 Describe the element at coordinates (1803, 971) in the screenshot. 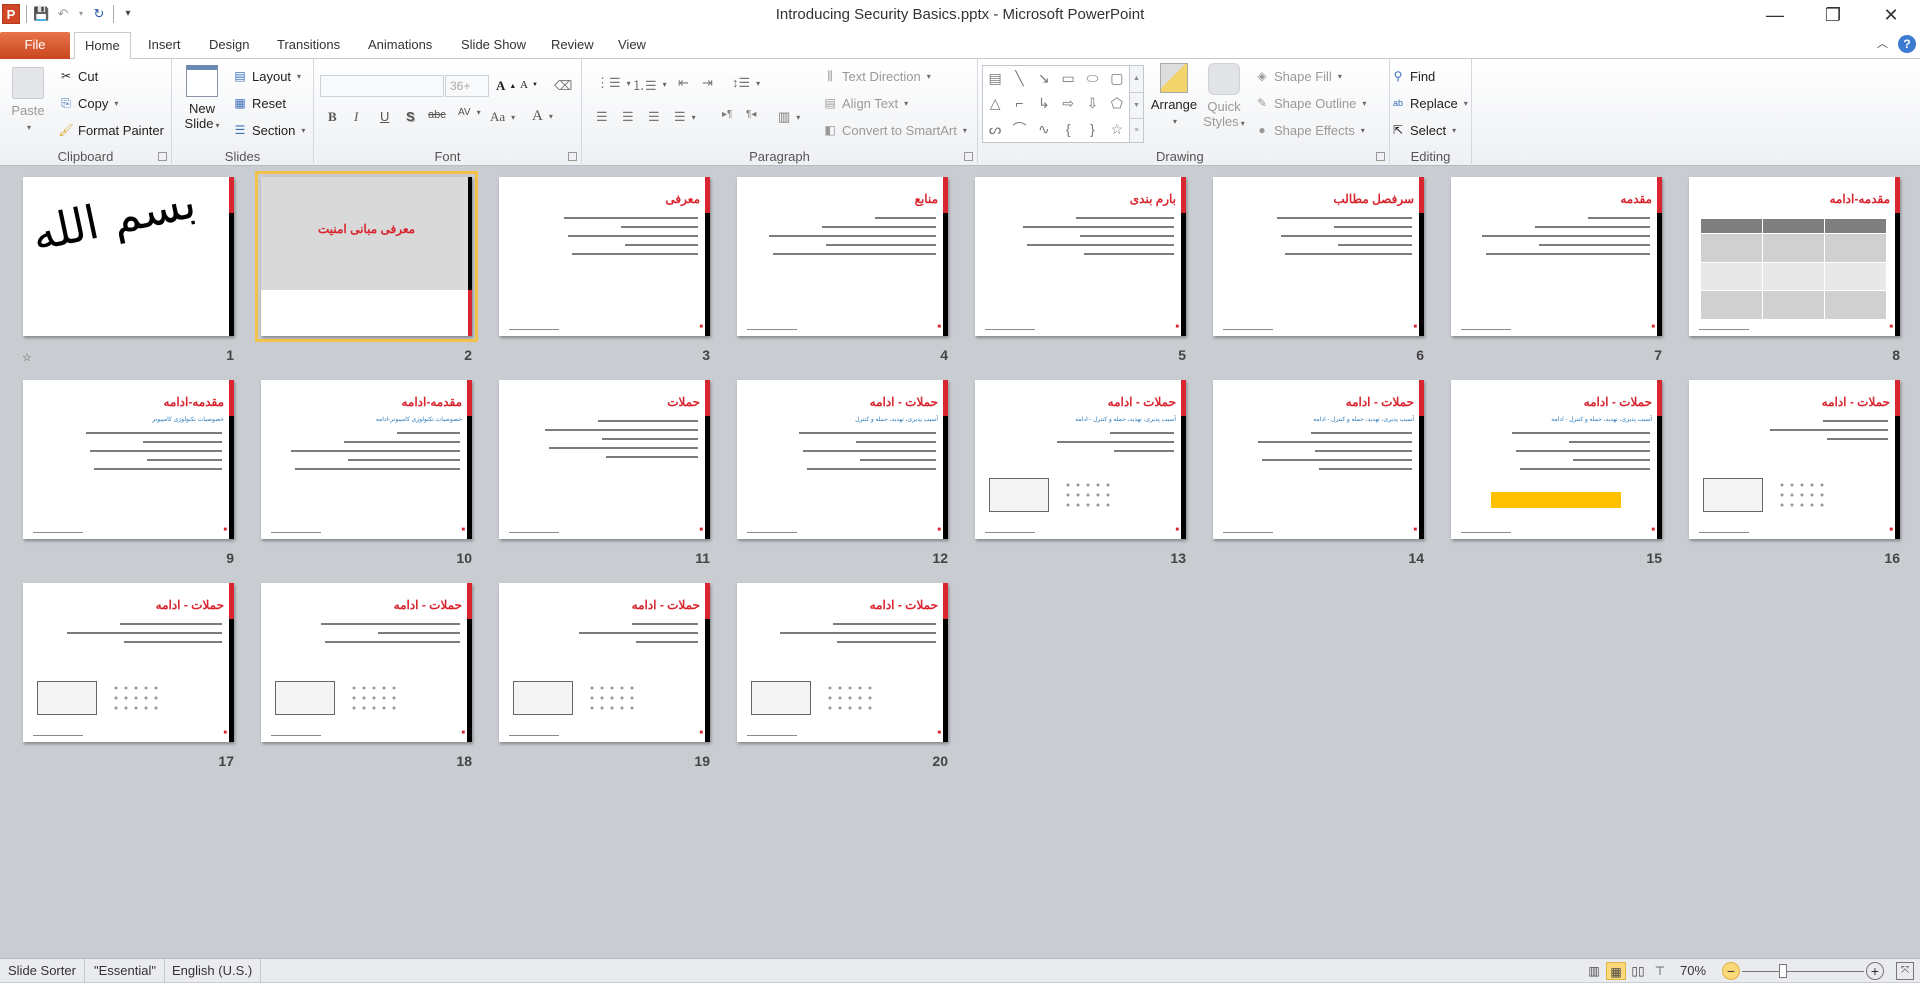

I see `zoom-slider-track` at that location.